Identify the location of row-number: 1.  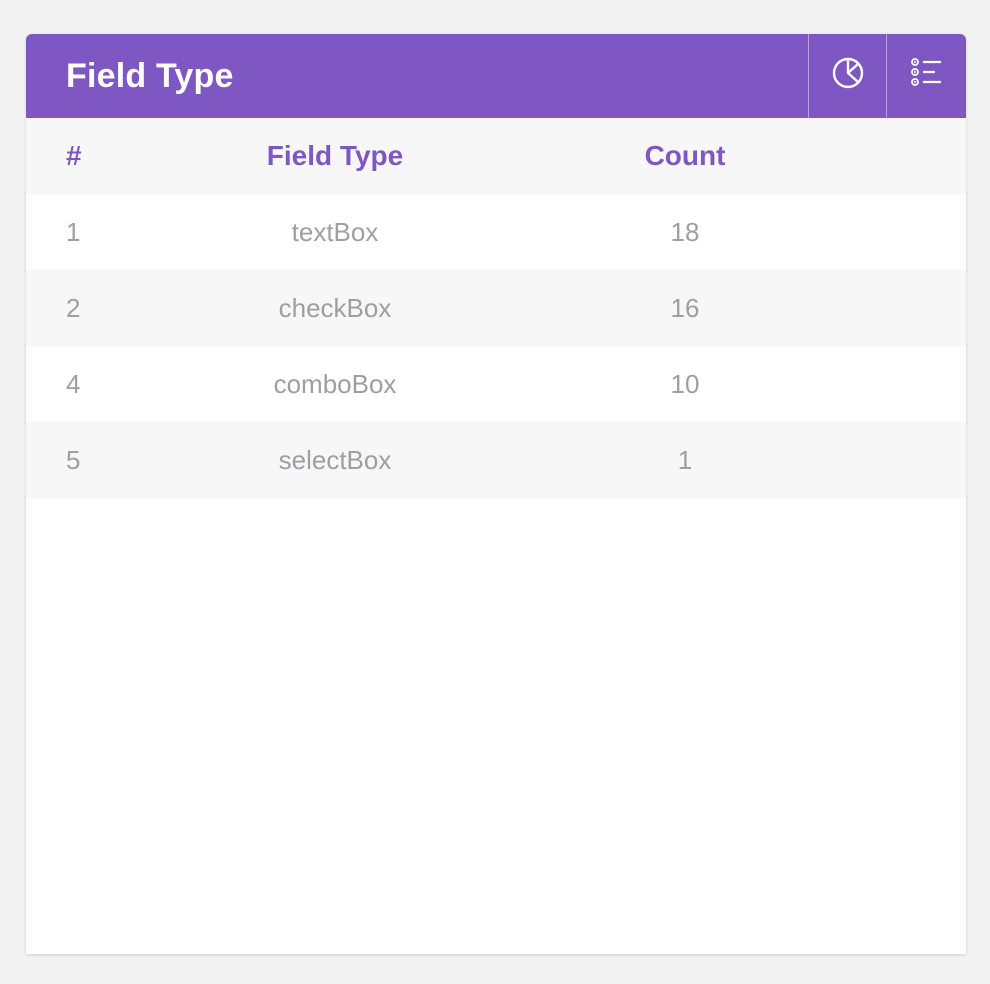
(73, 231).